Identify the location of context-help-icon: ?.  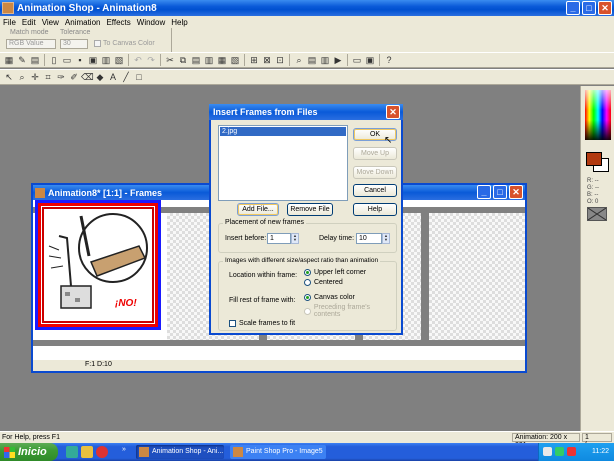
(389, 60).